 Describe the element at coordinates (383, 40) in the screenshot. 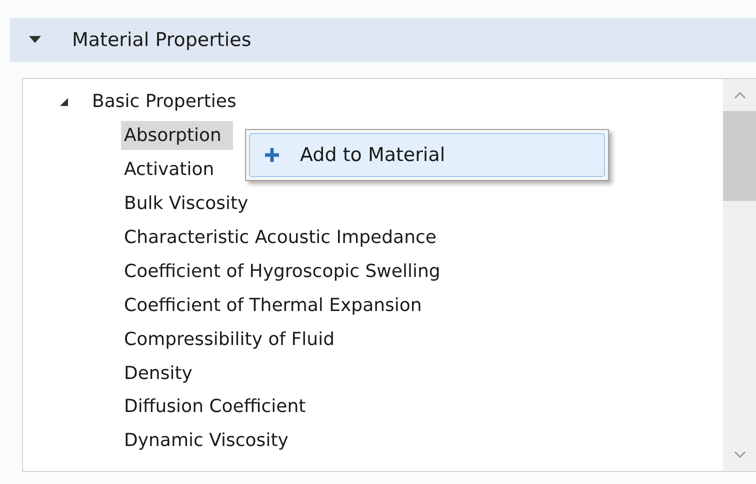

I see `section-header: Material Properties` at that location.